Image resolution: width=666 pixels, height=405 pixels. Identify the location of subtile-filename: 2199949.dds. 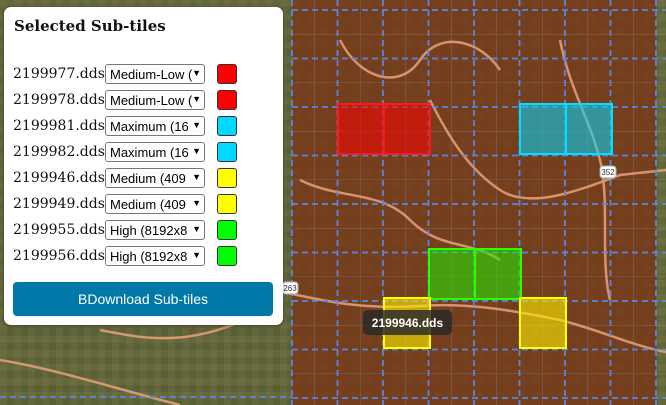
(59, 204).